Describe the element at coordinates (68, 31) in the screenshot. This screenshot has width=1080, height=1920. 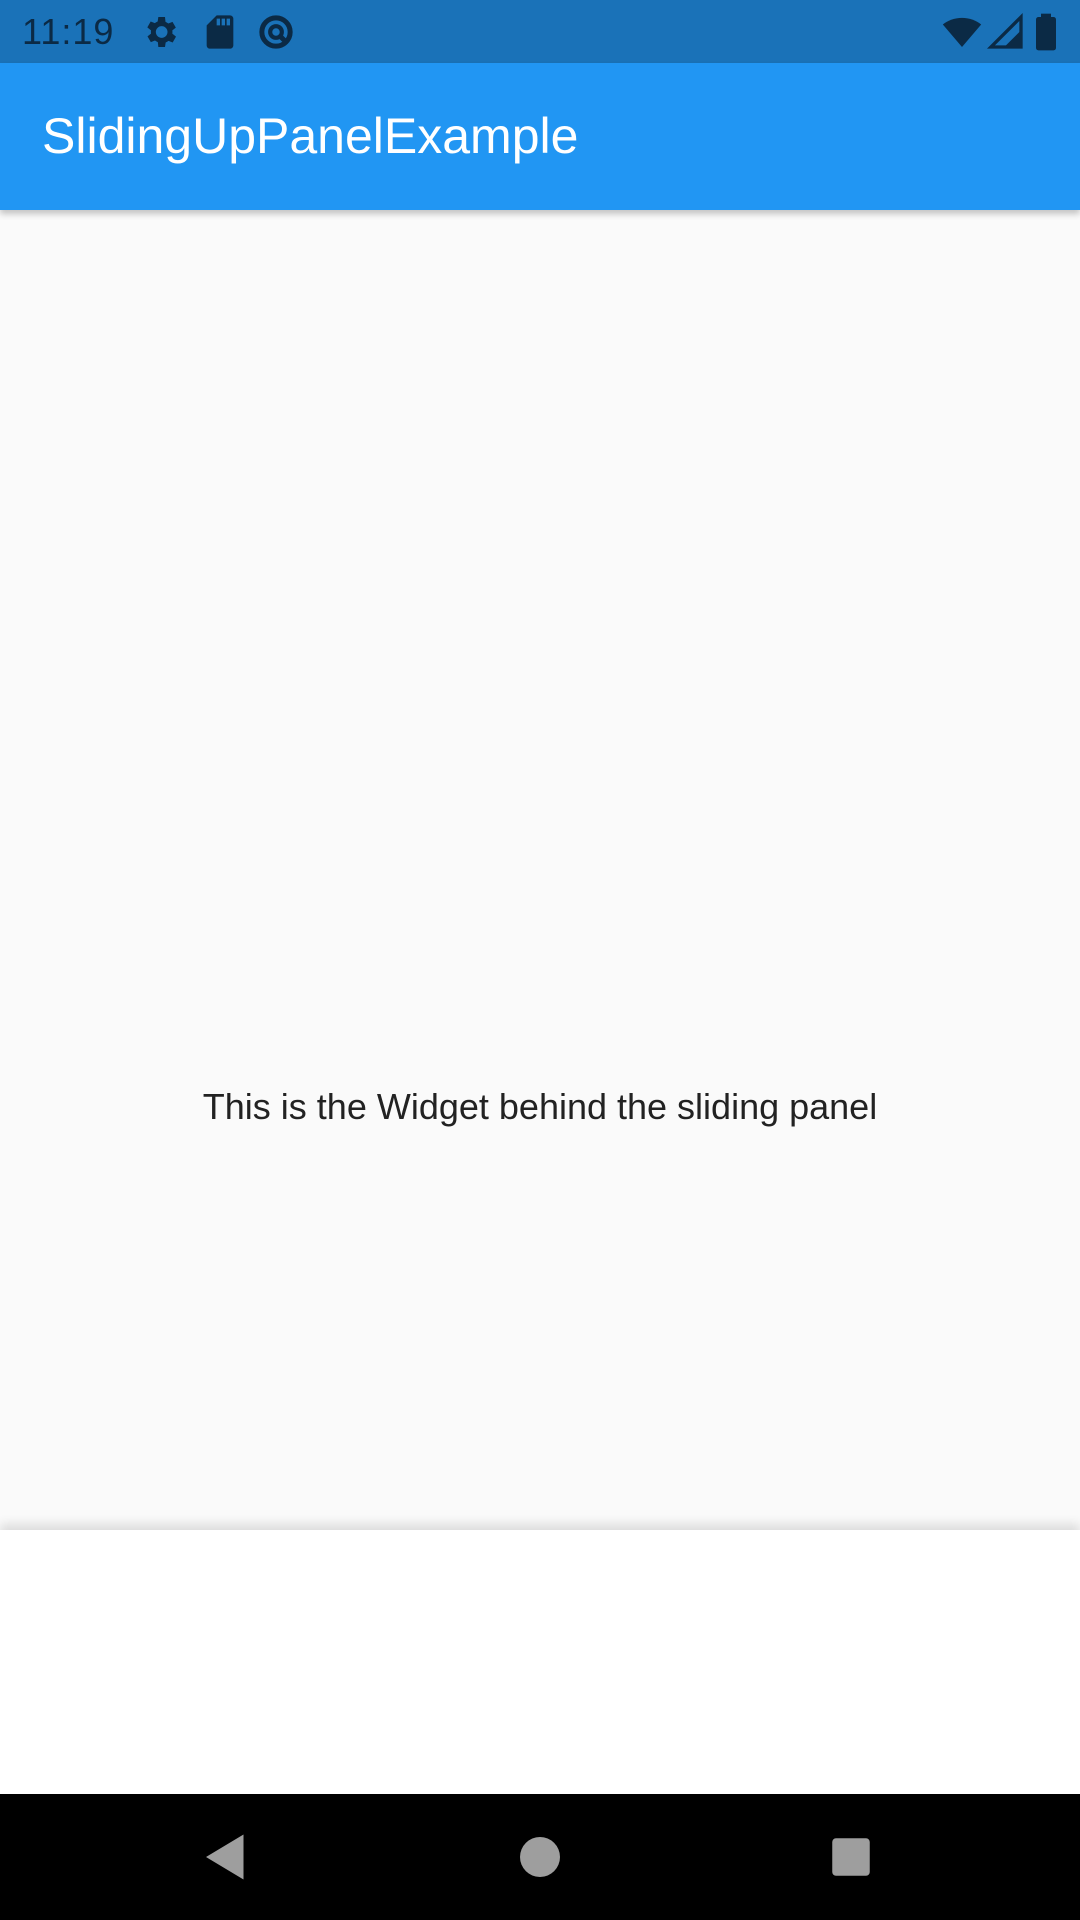
I see `status-time: 11:19` at that location.